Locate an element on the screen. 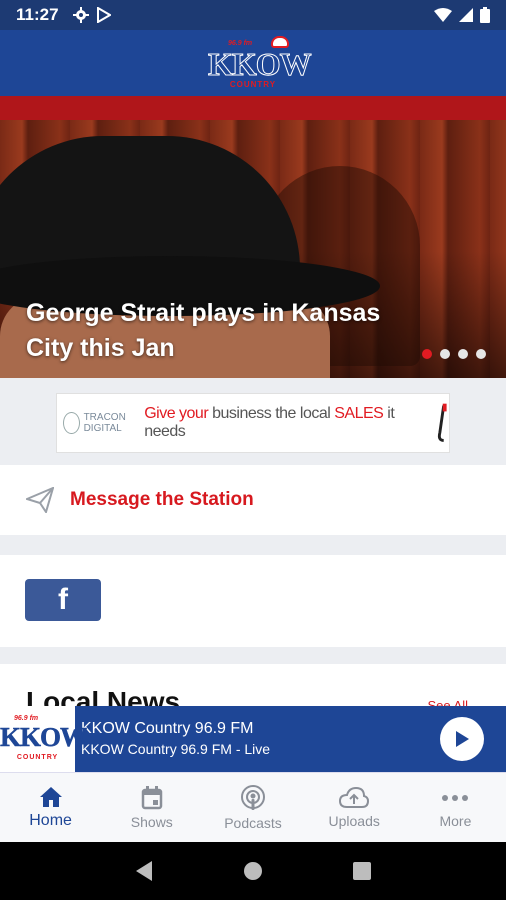 This screenshot has height=900, width=506. nav-uploads: Uploads is located at coordinates (354, 807).